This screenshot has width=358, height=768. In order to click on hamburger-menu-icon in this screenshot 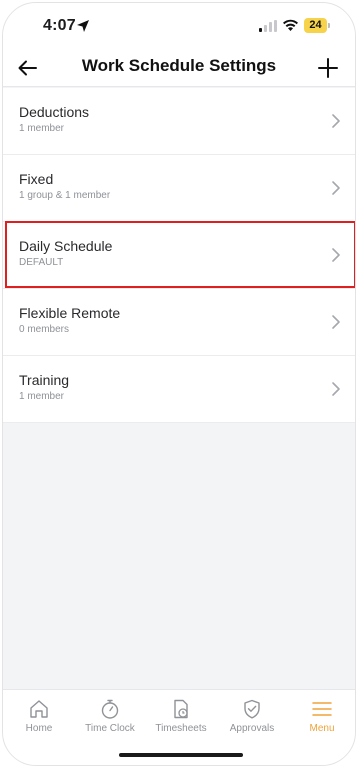, I will do `click(322, 709)`.